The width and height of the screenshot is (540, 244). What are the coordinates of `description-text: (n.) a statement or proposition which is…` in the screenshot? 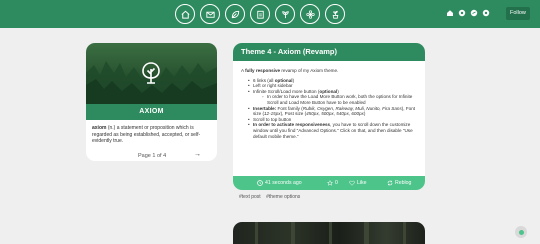 It's located at (146, 134).